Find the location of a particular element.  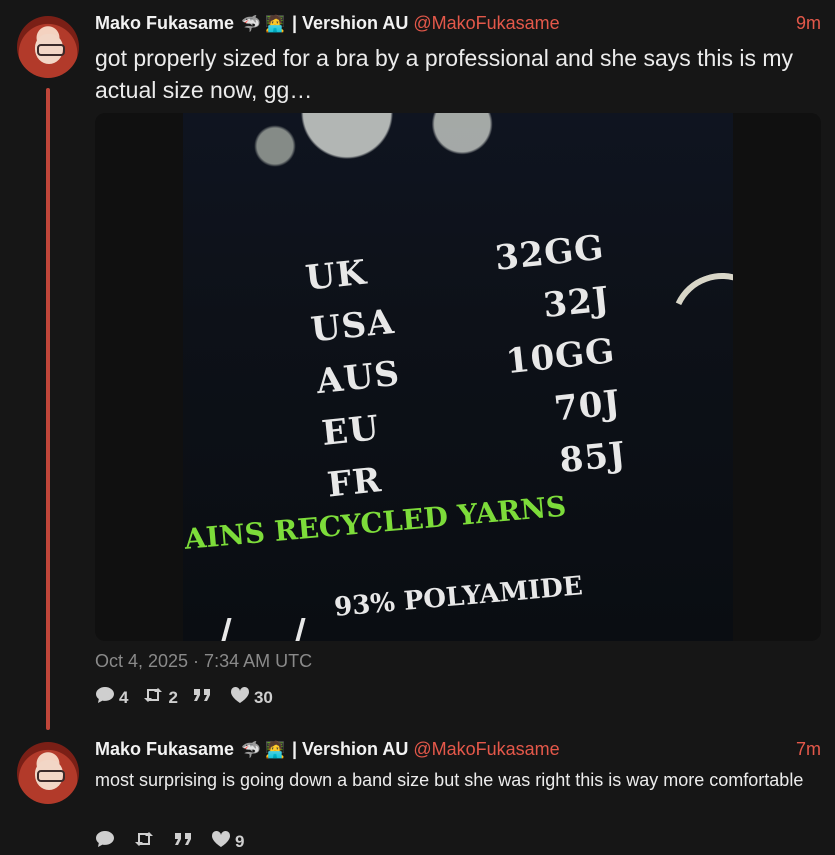

size-chart: UK 32GG USA 32J AUS 10GG EU 70J FR 85J is located at coordinates (466, 367).